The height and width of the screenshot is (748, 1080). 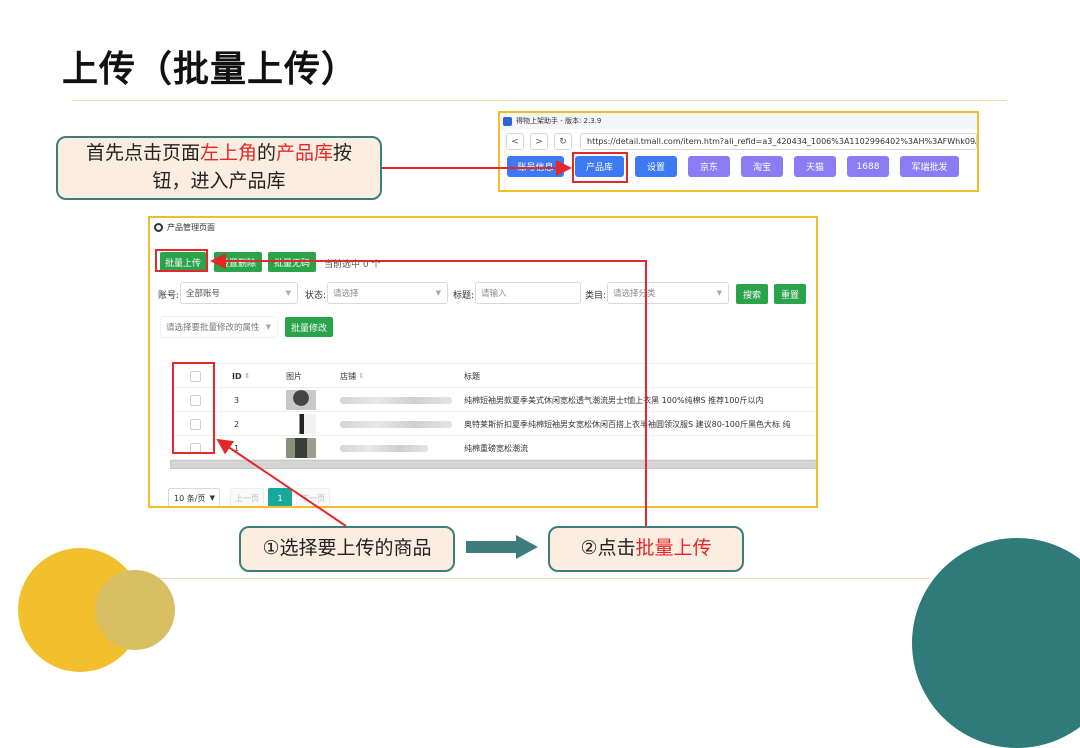 What do you see at coordinates (656, 166) in the screenshot?
I see `tab-settings: 设置` at bounding box center [656, 166].